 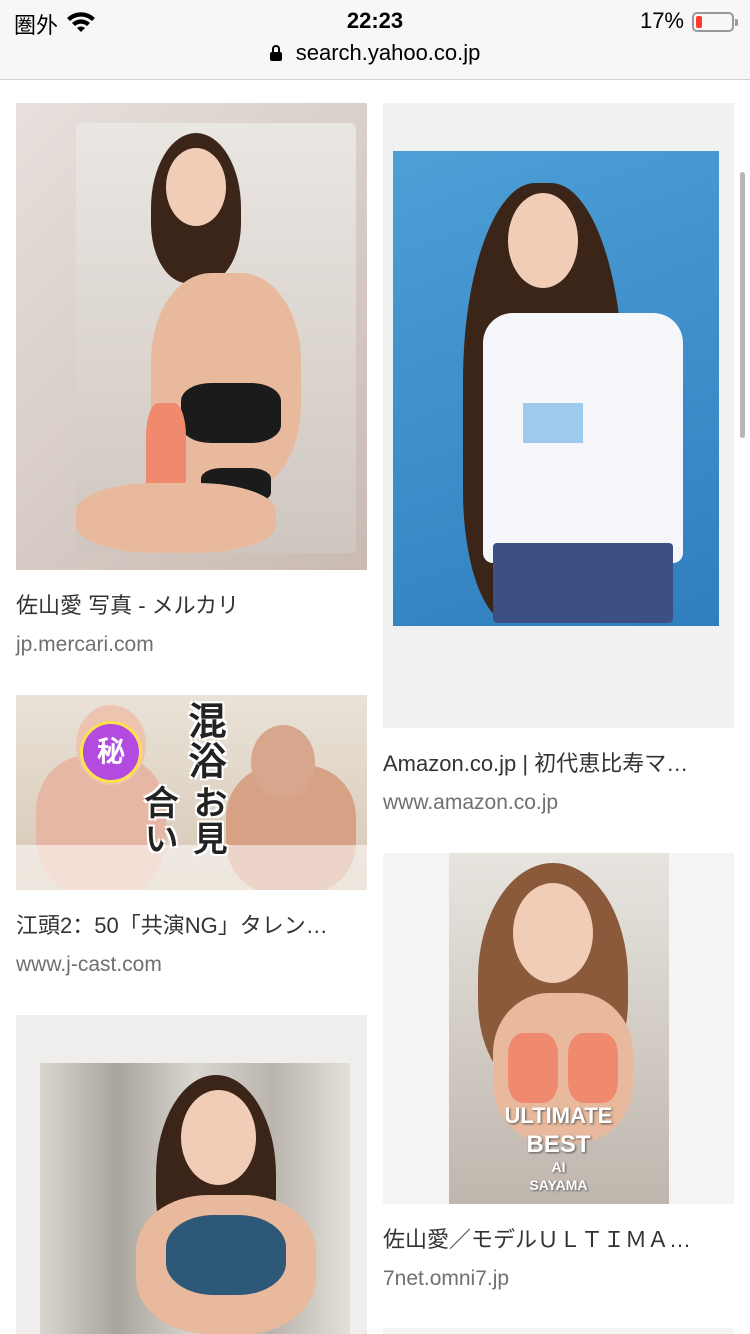 I want to click on result-thumbnail: 秘 混浴 お見合い, so click(x=191, y=792).